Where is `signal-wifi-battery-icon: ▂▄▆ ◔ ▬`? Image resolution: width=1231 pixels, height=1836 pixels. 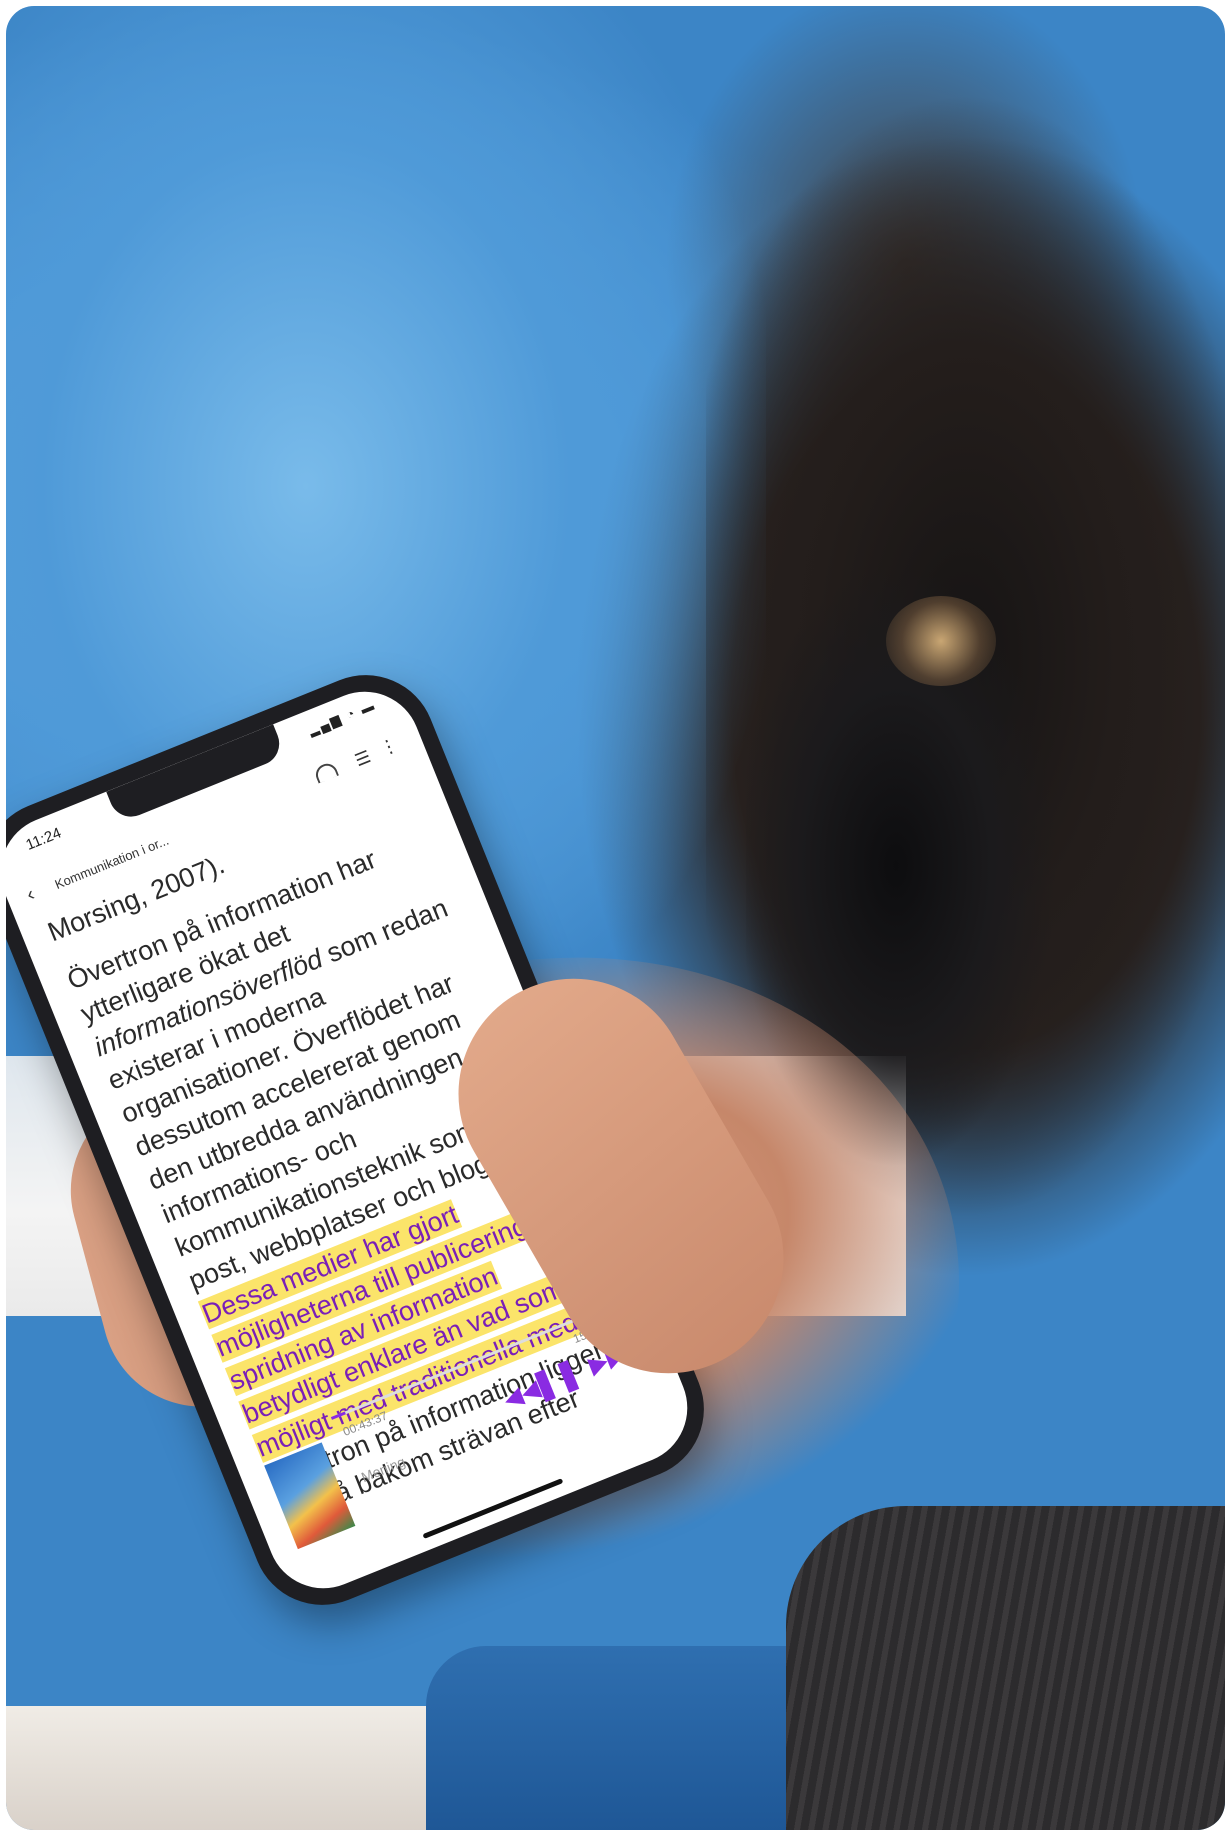
signal-wifi-battery-icon: ▂▄▆ ◔ ▬ is located at coordinates (342, 717).